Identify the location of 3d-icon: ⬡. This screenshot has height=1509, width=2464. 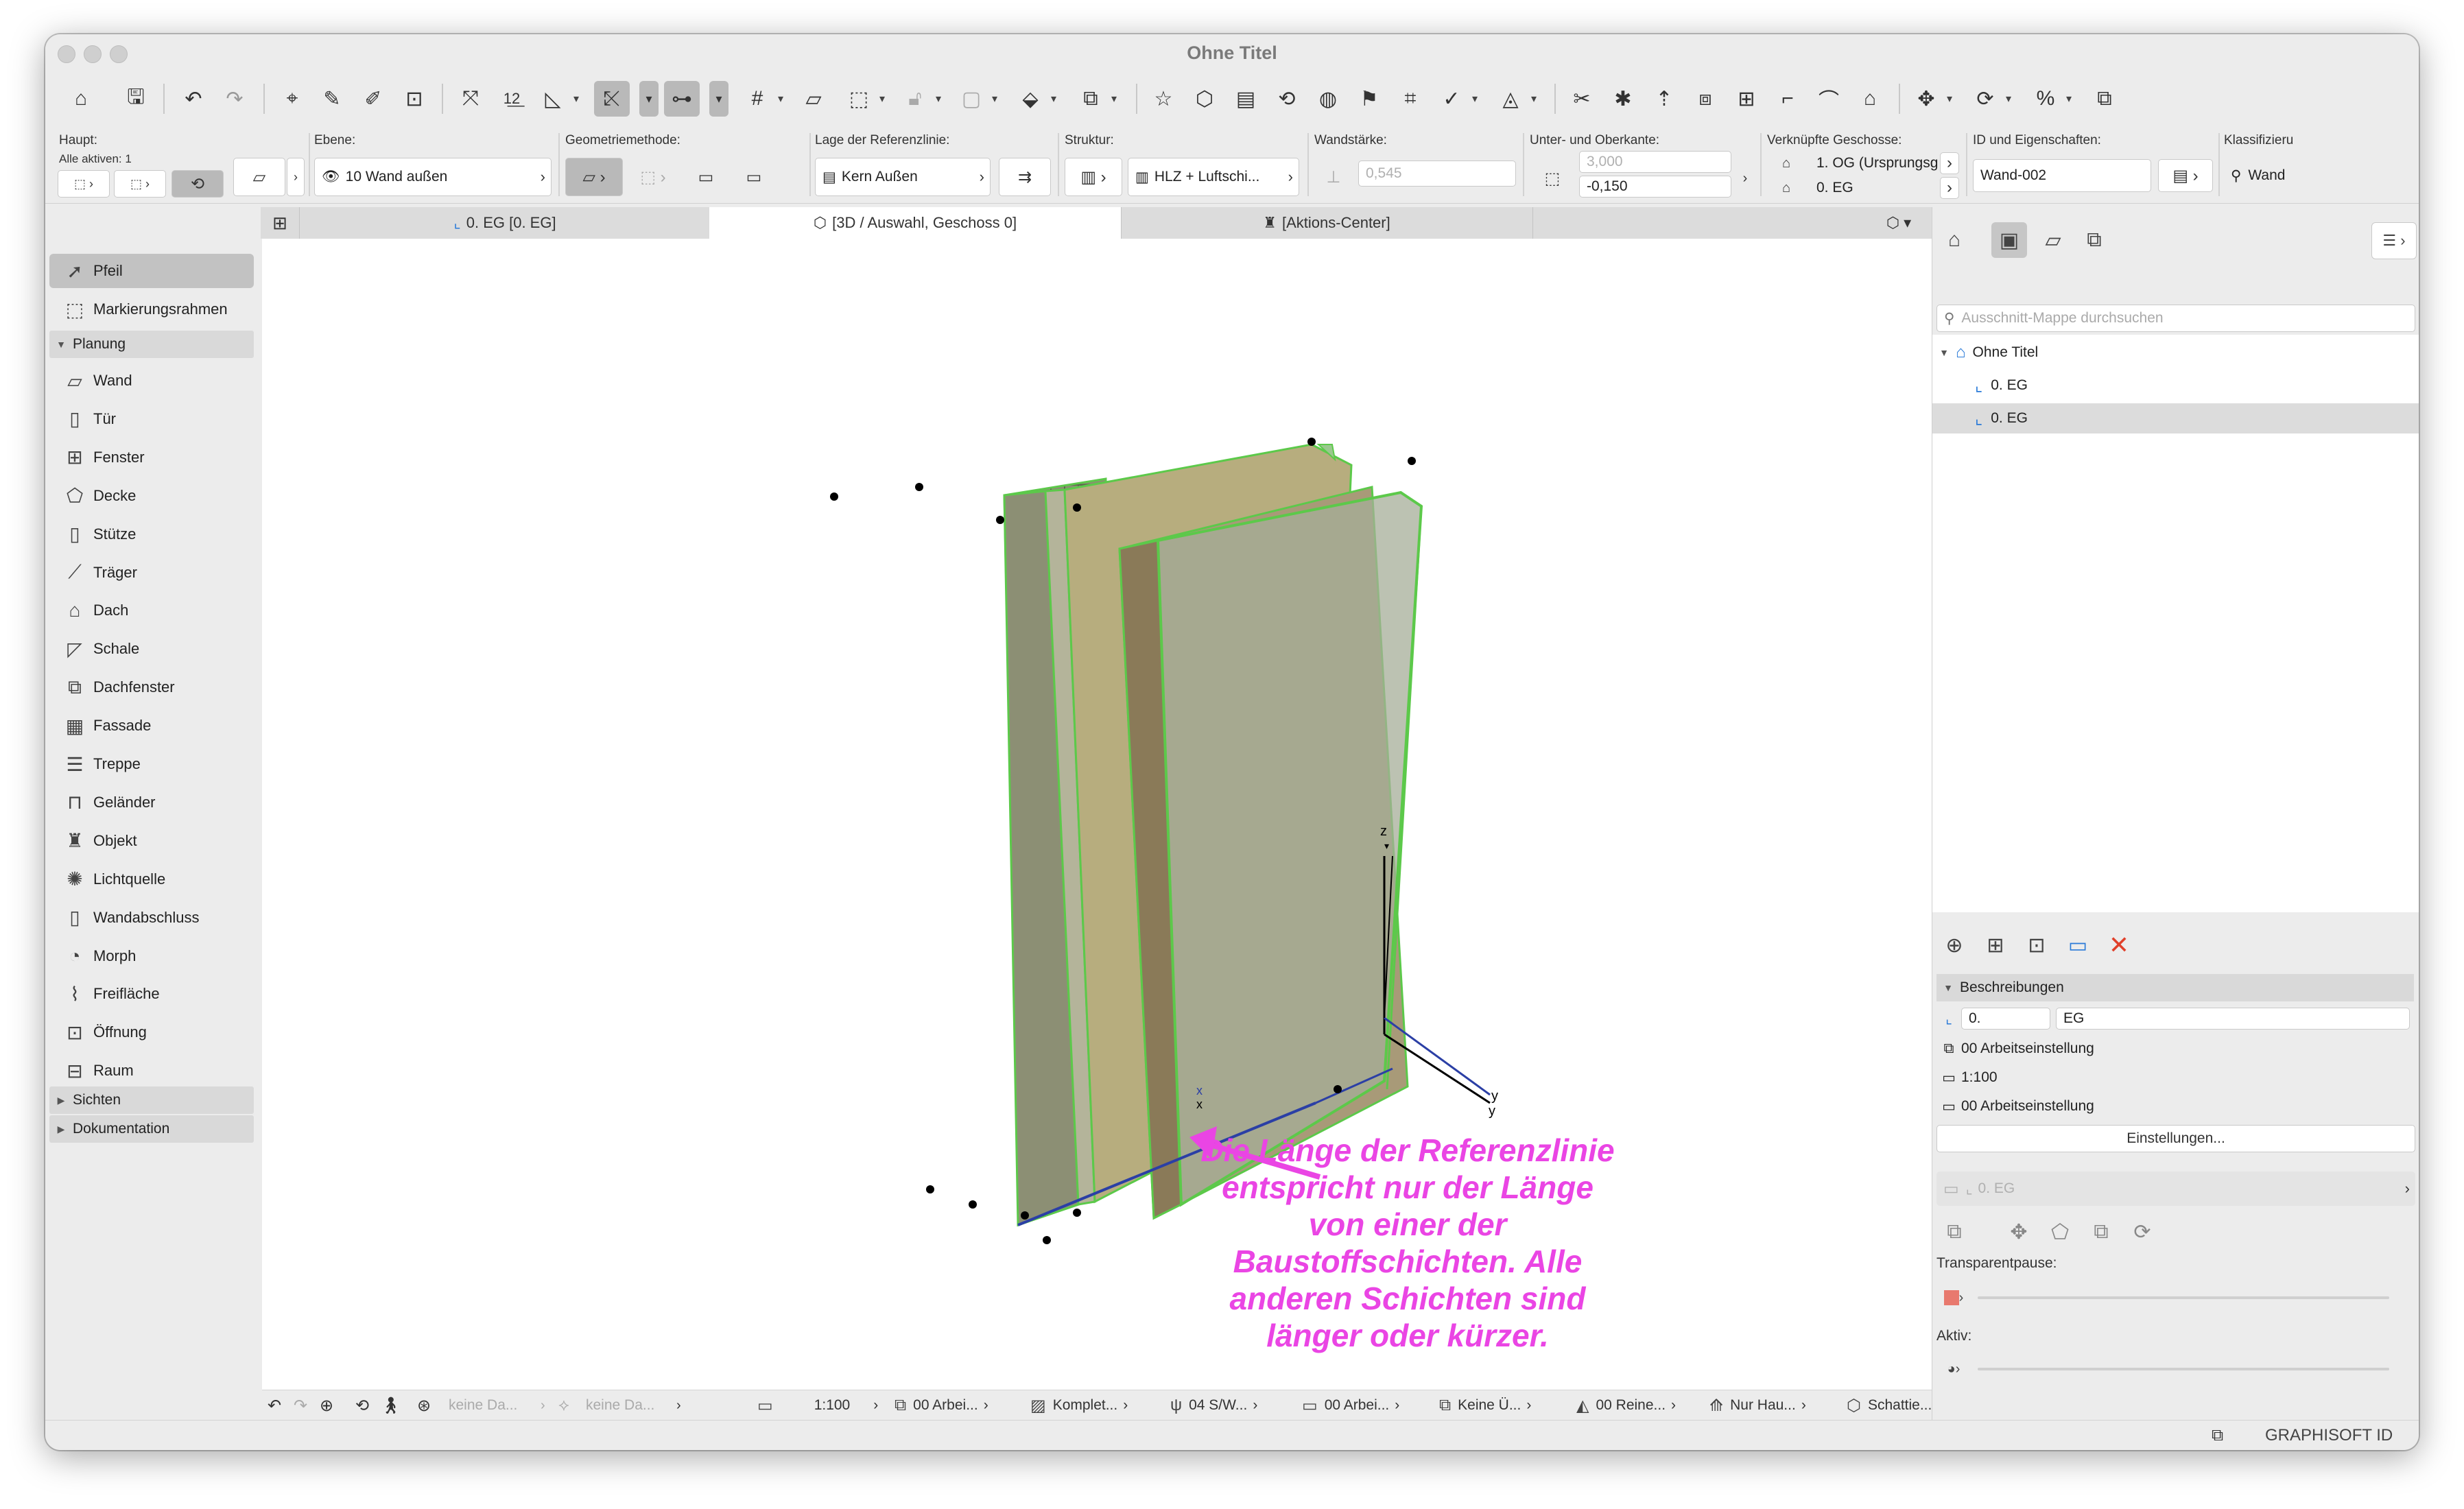
(1205, 99).